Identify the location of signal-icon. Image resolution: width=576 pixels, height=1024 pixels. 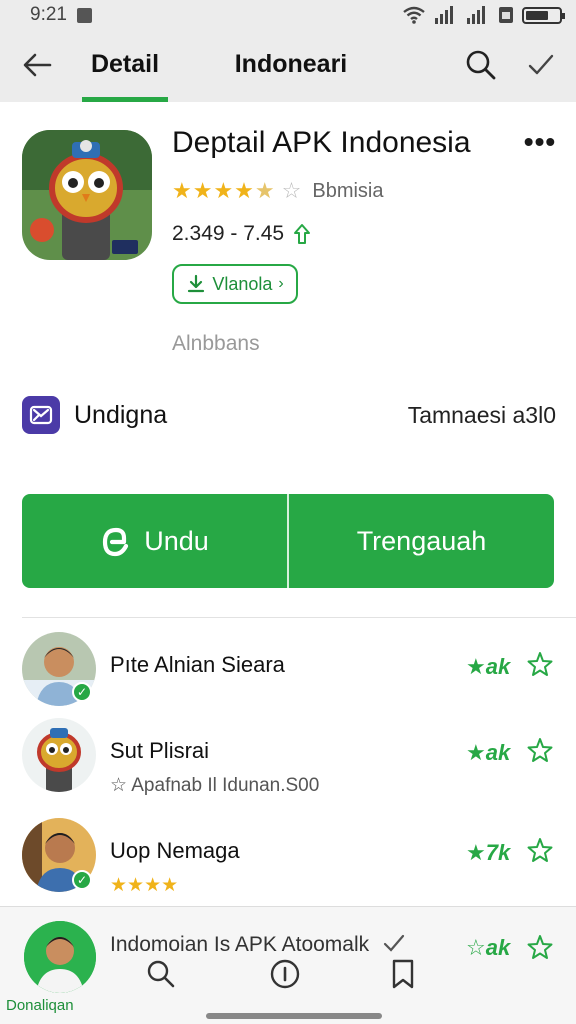
(444, 15).